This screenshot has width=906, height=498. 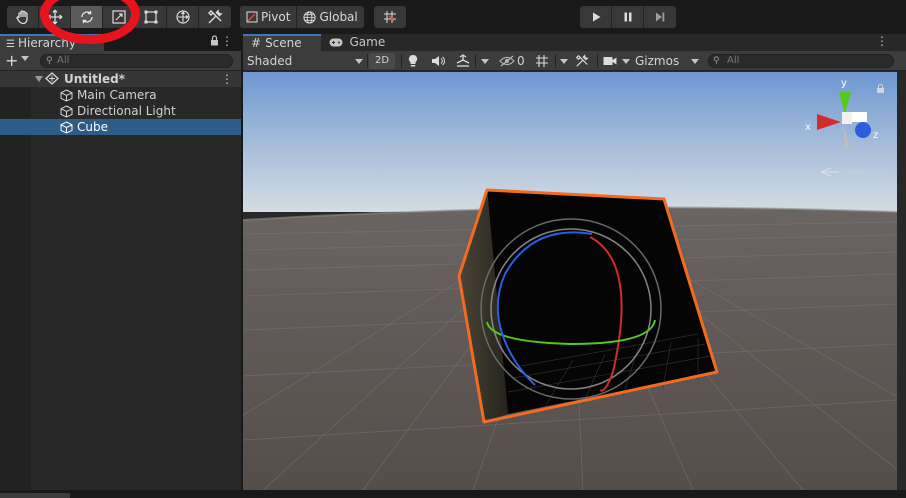 What do you see at coordinates (120, 42) in the screenshot?
I see `hierarchy-tabbar: ☰ Hierarchy ⋮` at bounding box center [120, 42].